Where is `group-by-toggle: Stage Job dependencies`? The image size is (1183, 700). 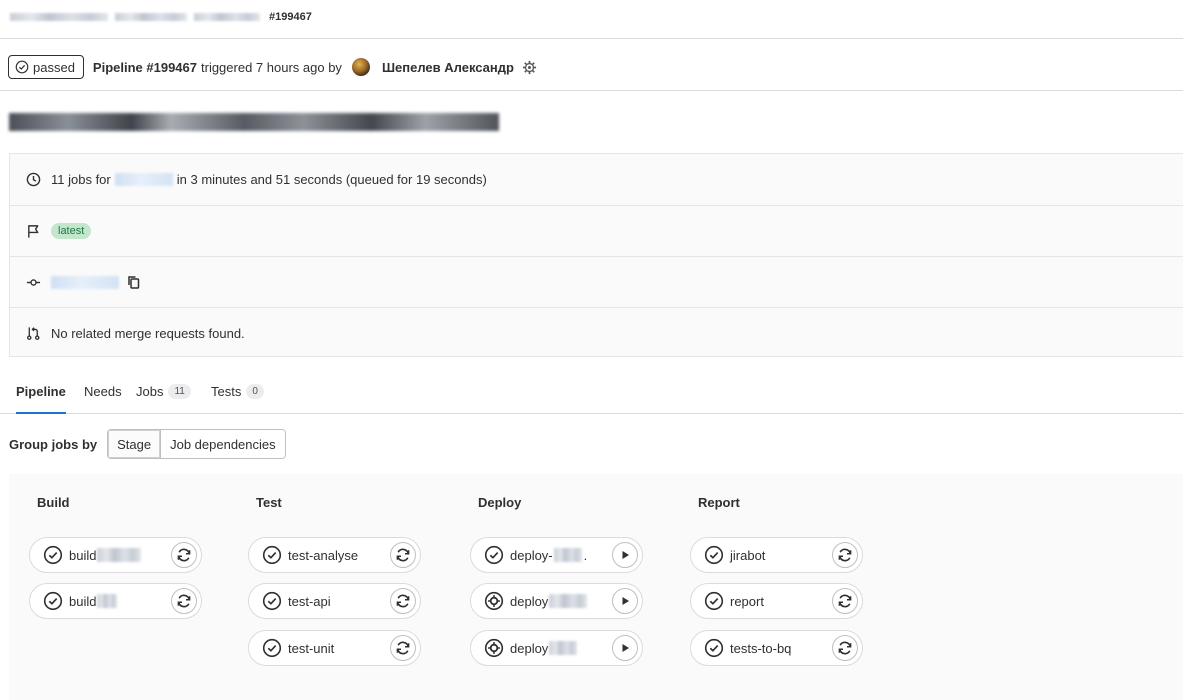
group-by-toggle: Stage Job dependencies is located at coordinates (196, 444).